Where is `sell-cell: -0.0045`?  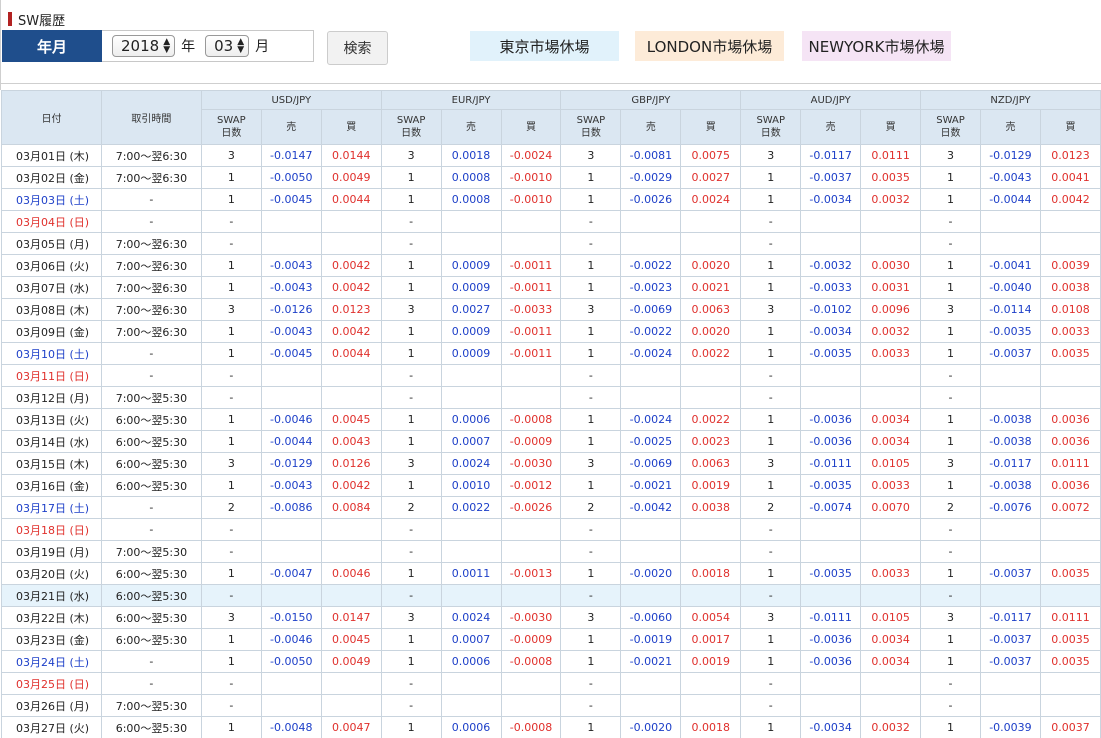
sell-cell: -0.0045 is located at coordinates (291, 199).